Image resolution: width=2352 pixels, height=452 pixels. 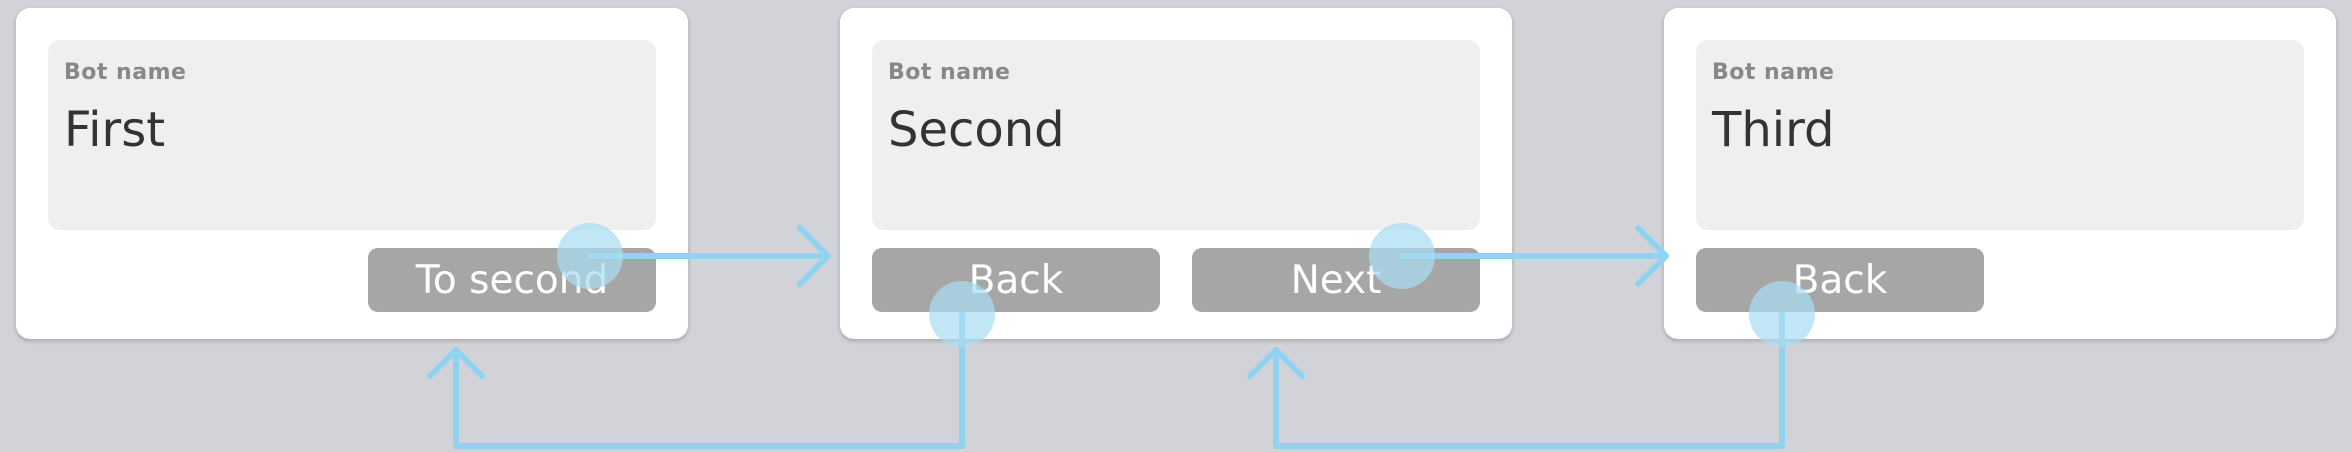 I want to click on connector-next, so click(x=1534, y=256).